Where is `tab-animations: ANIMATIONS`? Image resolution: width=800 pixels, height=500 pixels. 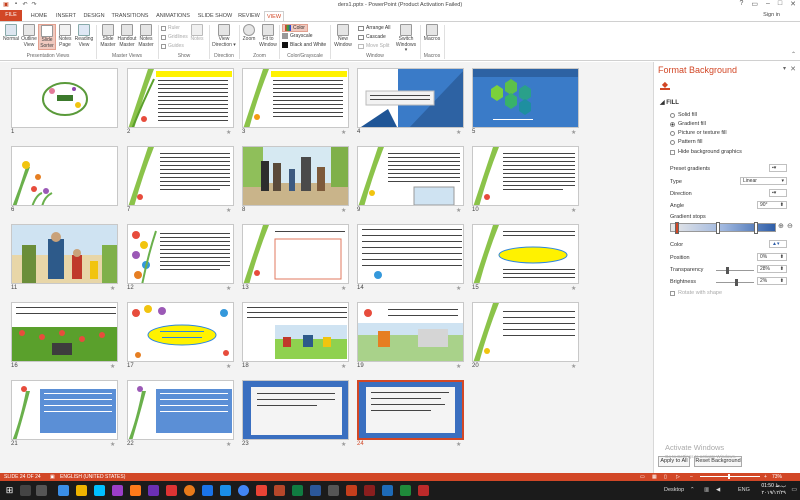
tab-animations: ANIMATIONS is located at coordinates (173, 16).